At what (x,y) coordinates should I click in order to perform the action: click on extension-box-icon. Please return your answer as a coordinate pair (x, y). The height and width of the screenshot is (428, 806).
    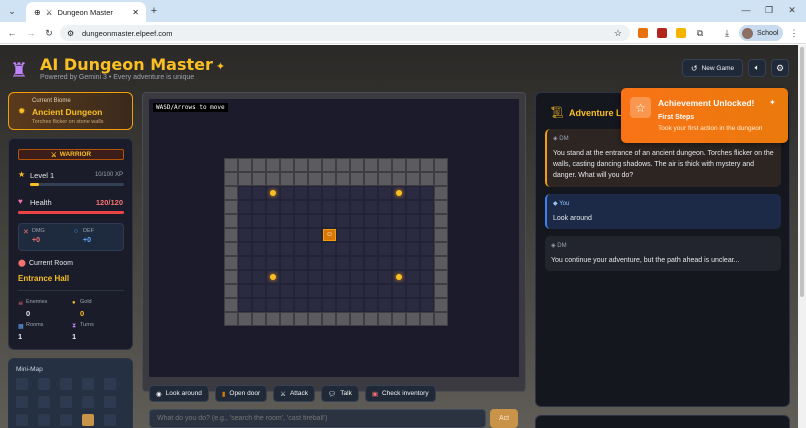
    Looking at the image, I should click on (681, 33).